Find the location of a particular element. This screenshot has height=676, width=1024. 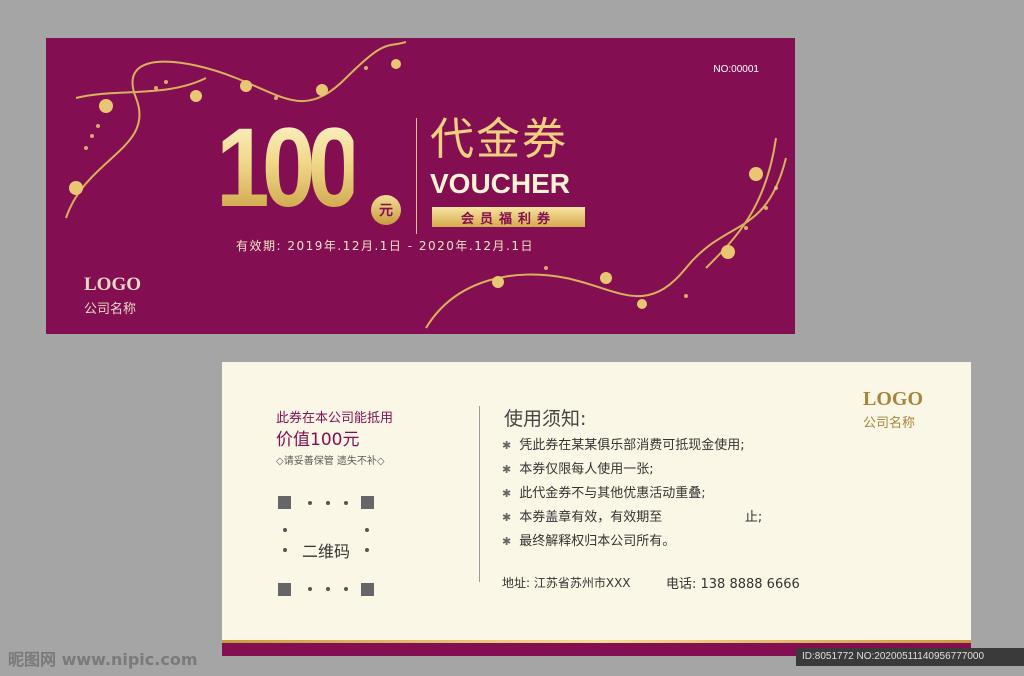

validity-period: 有效期: 2019年.12月.1日 - 2020年.12月.1日 is located at coordinates (385, 246).